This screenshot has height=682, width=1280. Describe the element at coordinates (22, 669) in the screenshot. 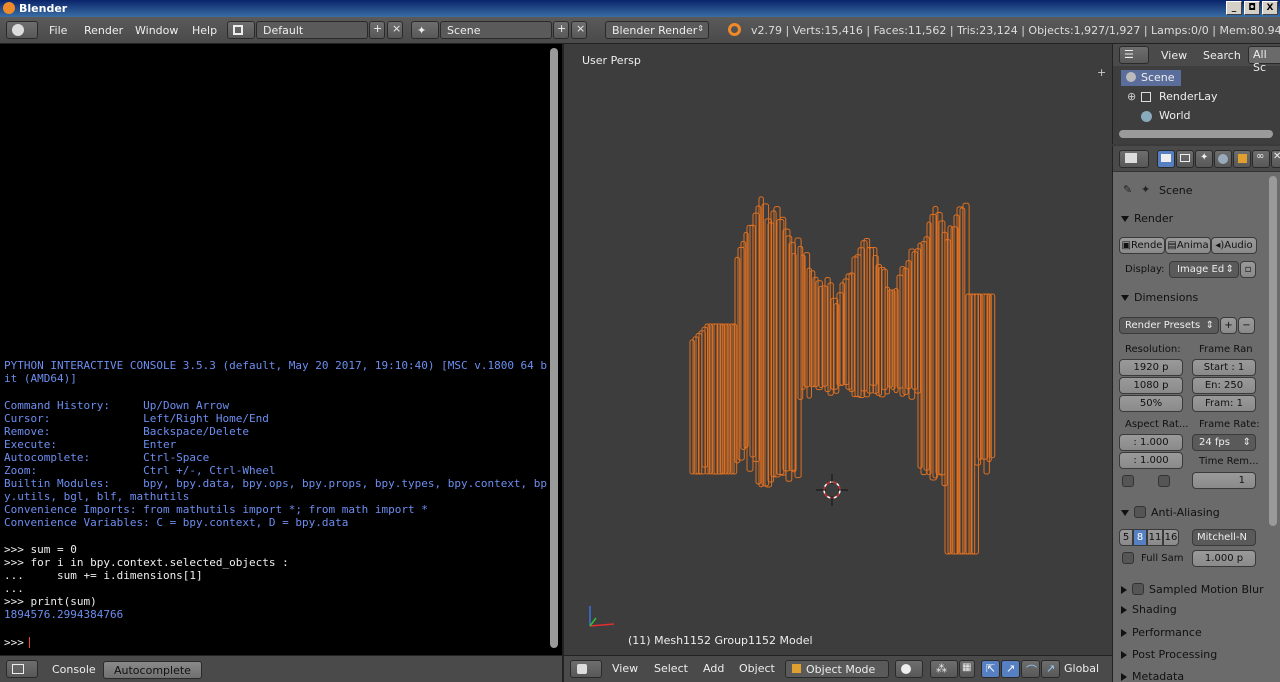

I see `editor-type-console-button` at that location.